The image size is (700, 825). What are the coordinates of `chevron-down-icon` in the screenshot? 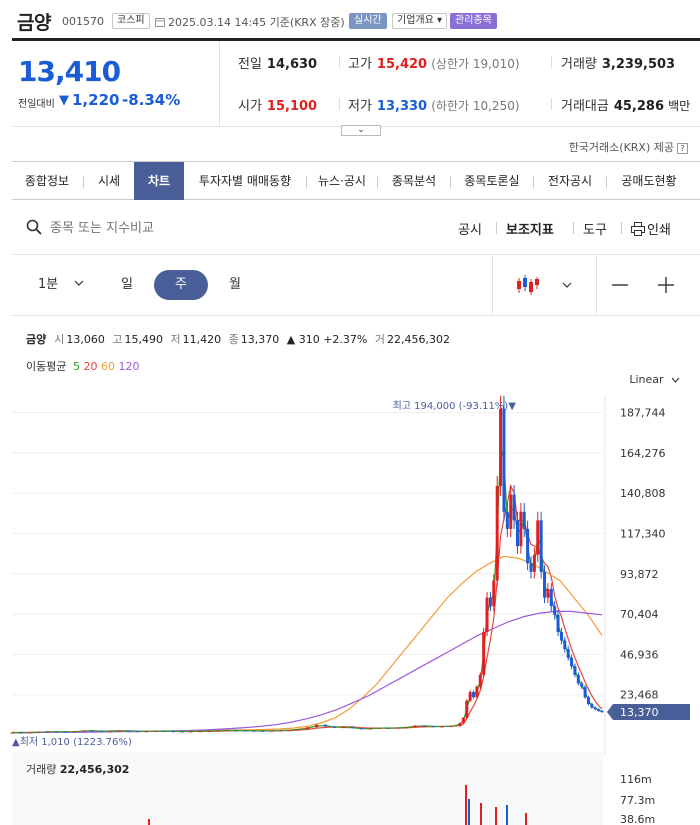 It's located at (79, 283).